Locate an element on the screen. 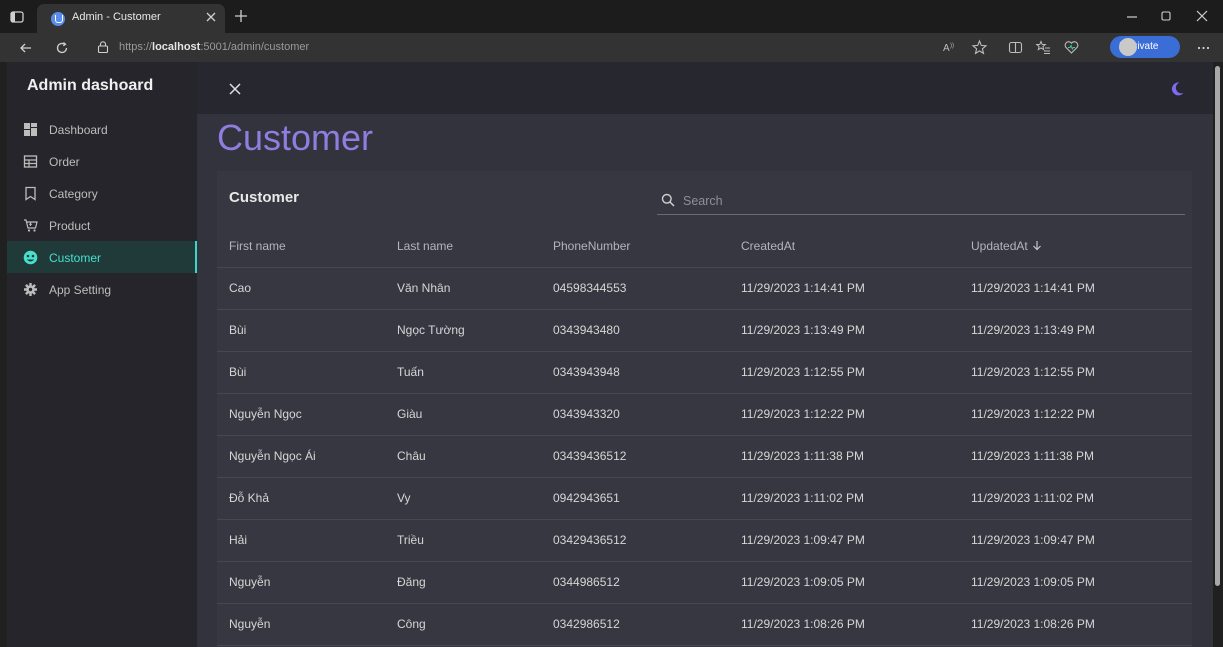  cell-phone-number: 04598344553 is located at coordinates (635, 288).